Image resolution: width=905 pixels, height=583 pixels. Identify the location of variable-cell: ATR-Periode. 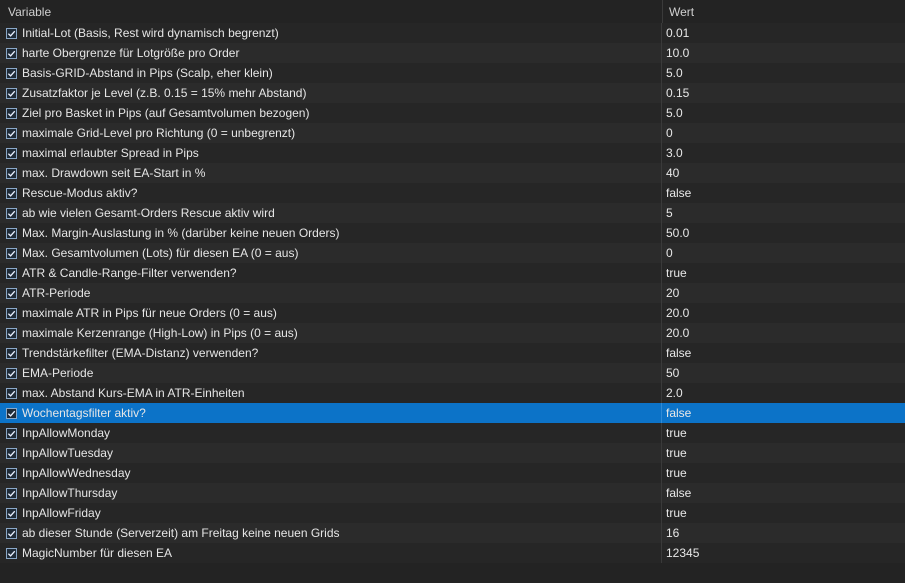
(331, 293).